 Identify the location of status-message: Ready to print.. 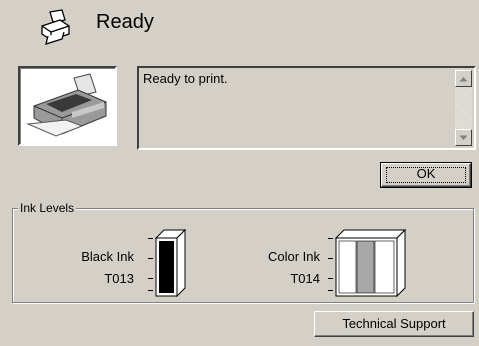
(185, 78).